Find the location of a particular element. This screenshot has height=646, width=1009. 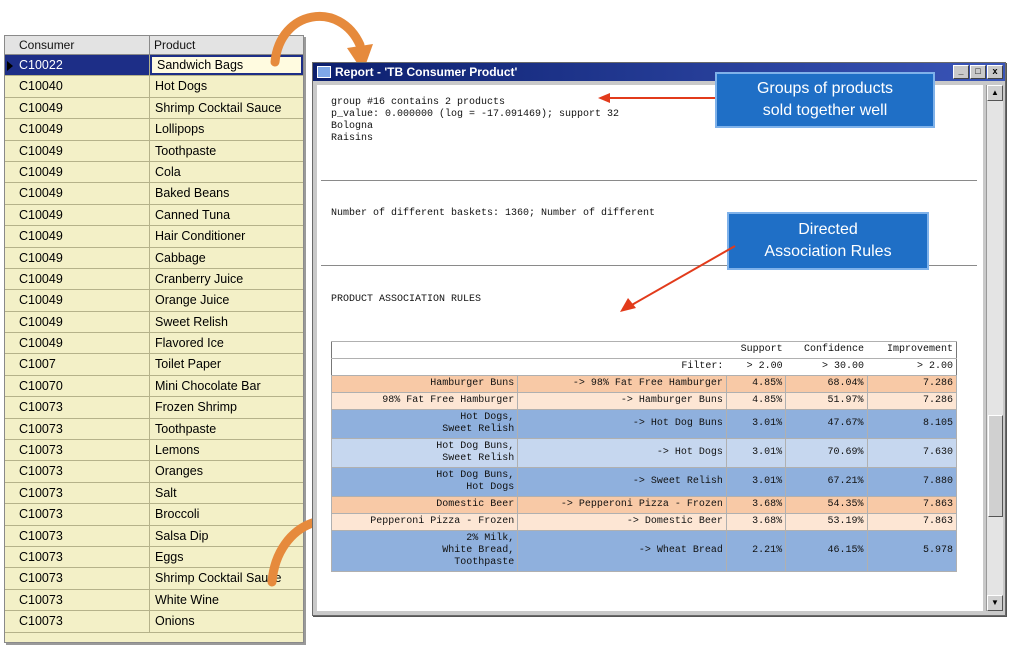

product-cell: Oranges is located at coordinates (226, 471).